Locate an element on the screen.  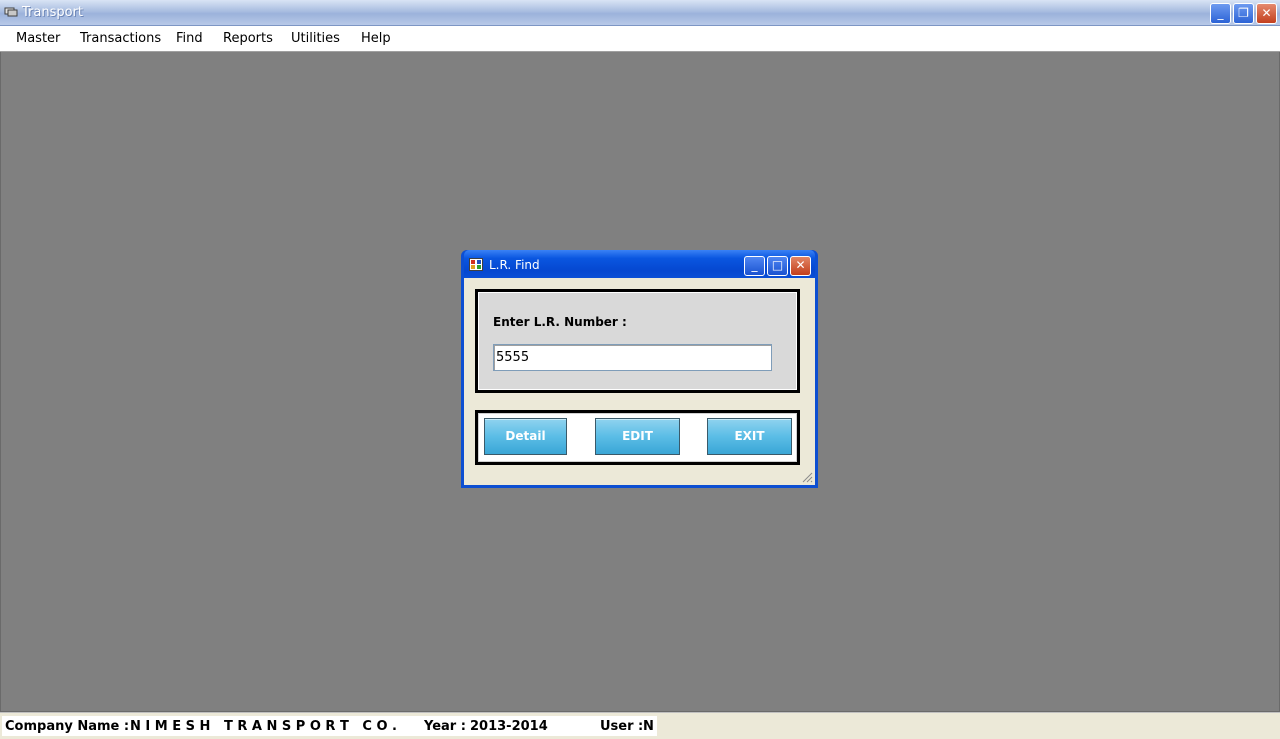
window-title: Transport is located at coordinates (53, 12).